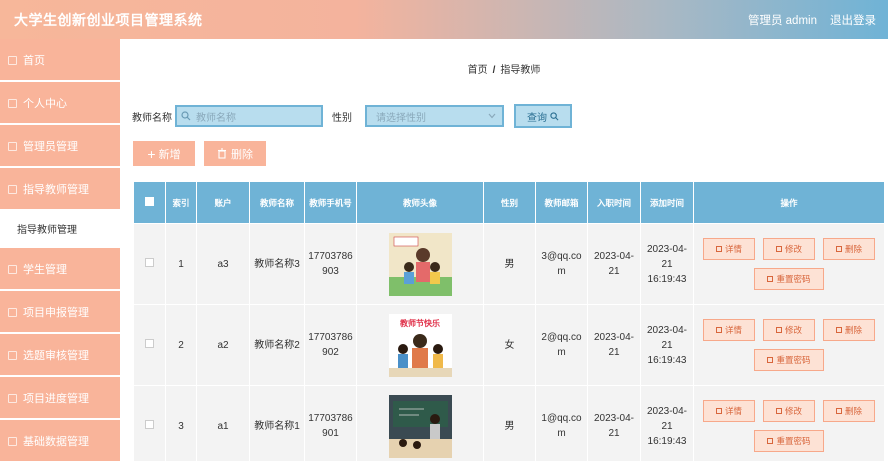  I want to click on col-header: 教师名称, so click(277, 202).